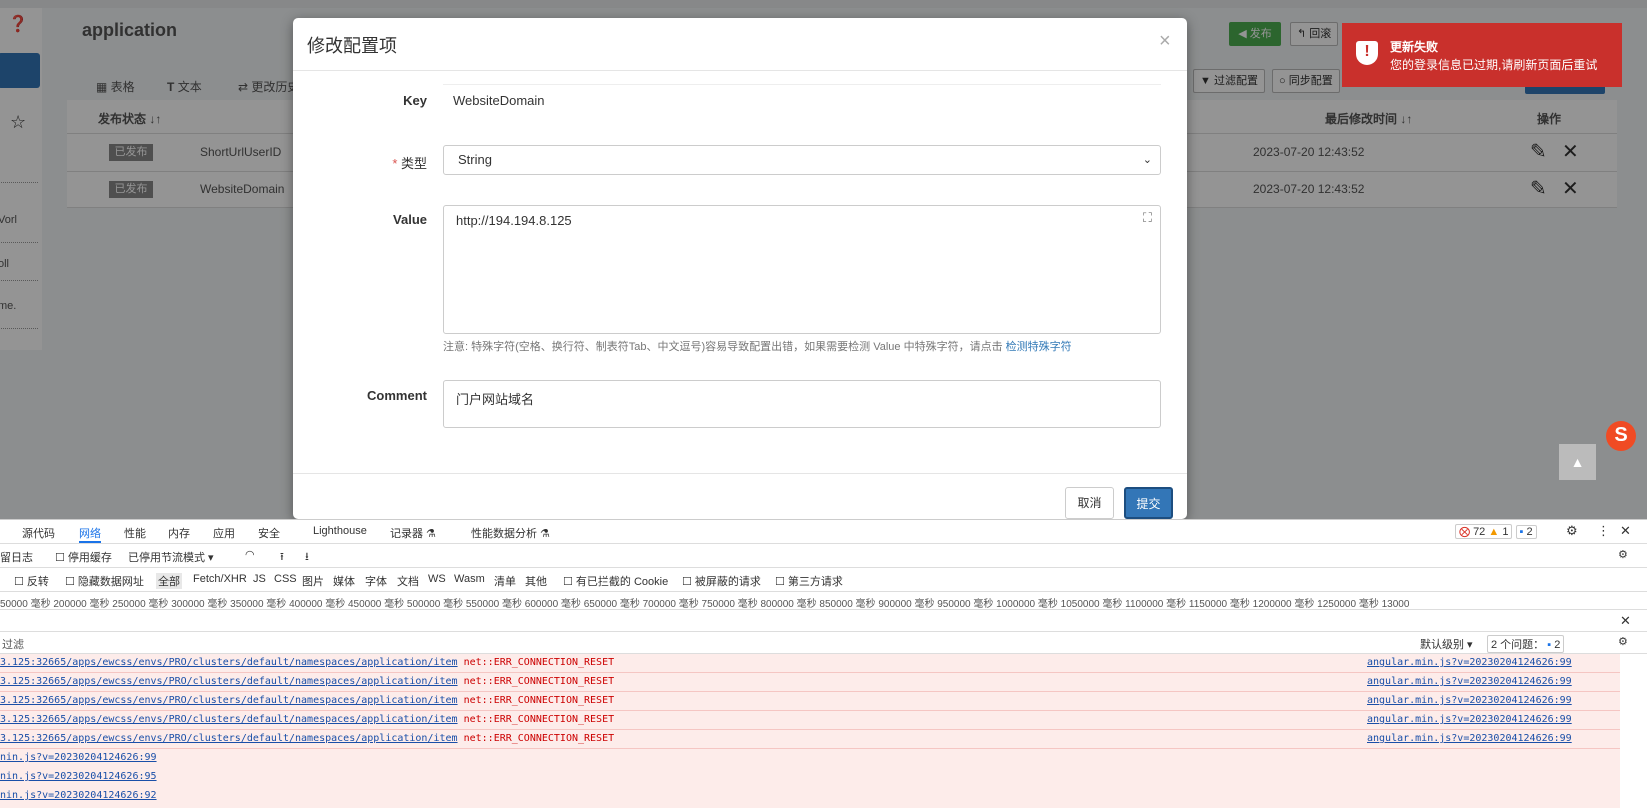 The width and height of the screenshot is (1647, 808). What do you see at coordinates (1577, 462) in the screenshot?
I see `scroll-top-button: ▲` at bounding box center [1577, 462].